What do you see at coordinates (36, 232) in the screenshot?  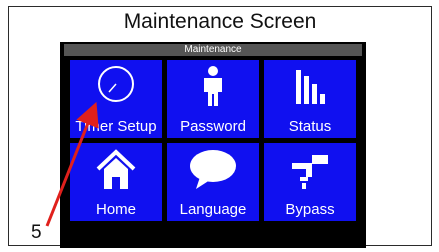 I see `callout-number: 5` at bounding box center [36, 232].